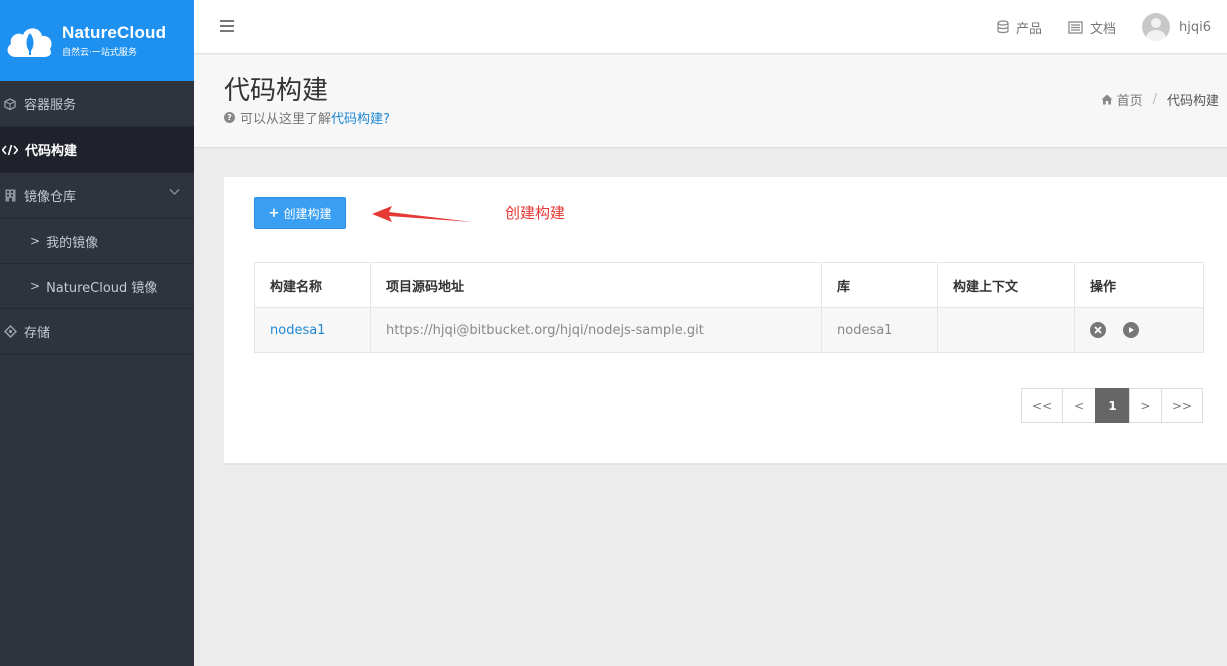 This screenshot has width=1227, height=666. I want to click on chevron-down-icon, so click(174, 192).